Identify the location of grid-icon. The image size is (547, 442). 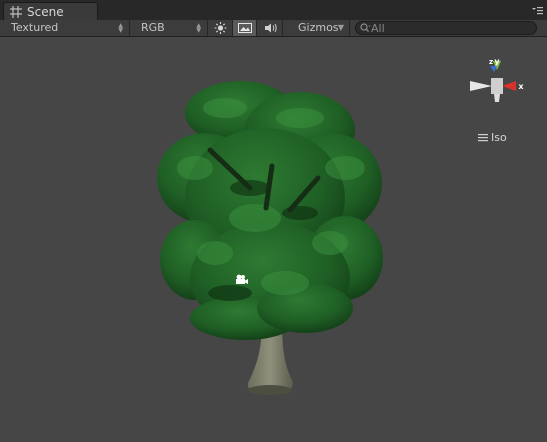
(16, 12).